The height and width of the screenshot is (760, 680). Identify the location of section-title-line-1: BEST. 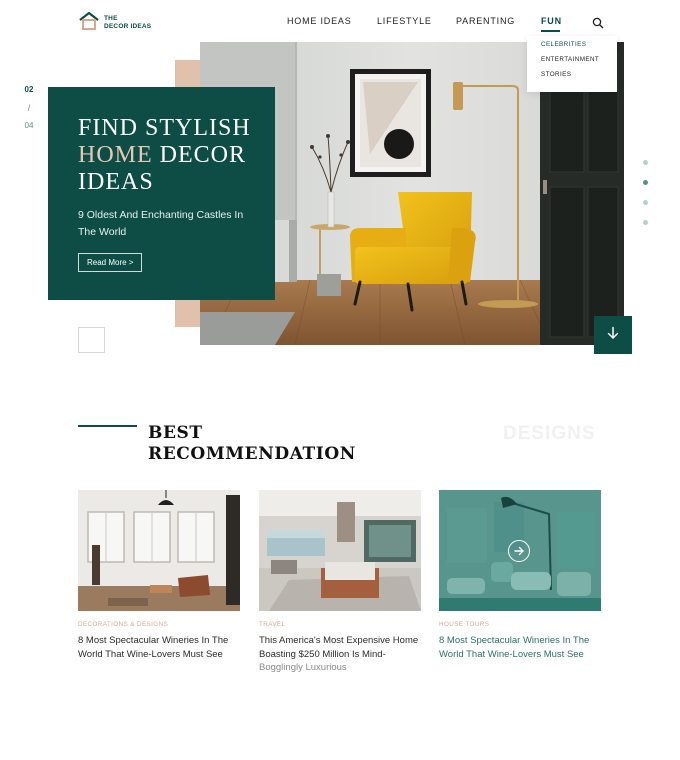
(175, 433).